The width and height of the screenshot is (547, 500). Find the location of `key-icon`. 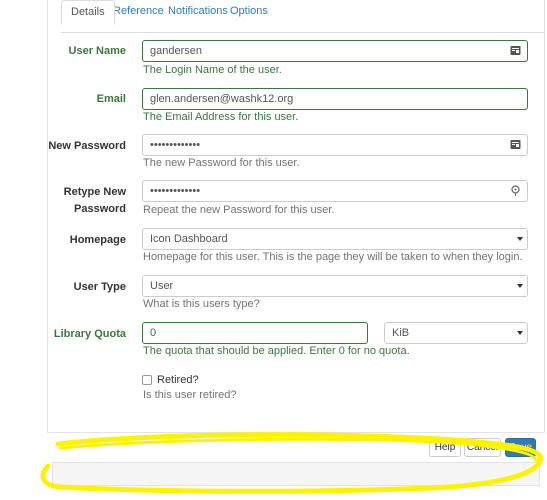

key-icon is located at coordinates (515, 190).